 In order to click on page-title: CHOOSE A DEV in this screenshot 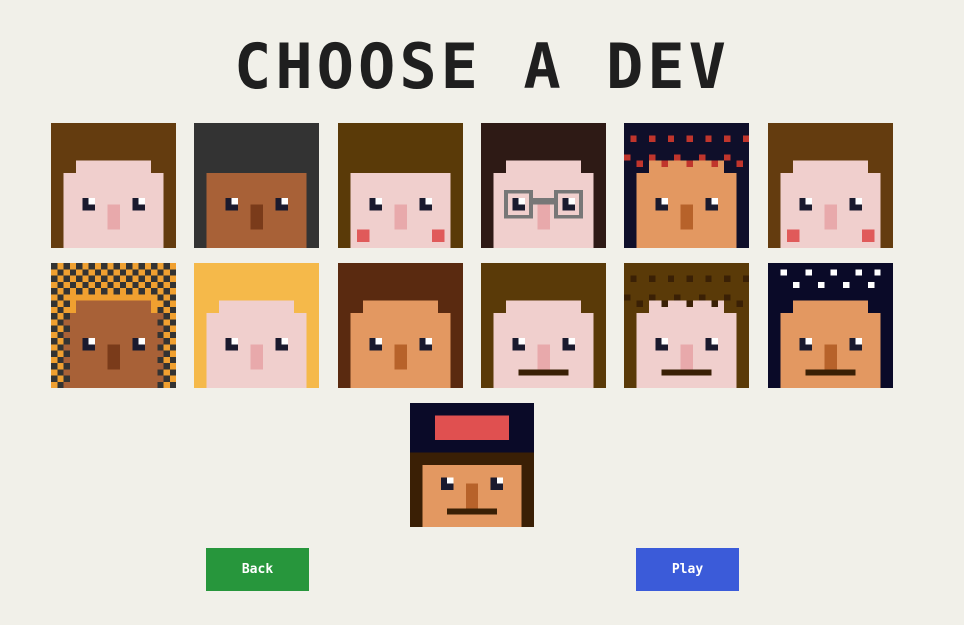, I will do `click(482, 66)`.